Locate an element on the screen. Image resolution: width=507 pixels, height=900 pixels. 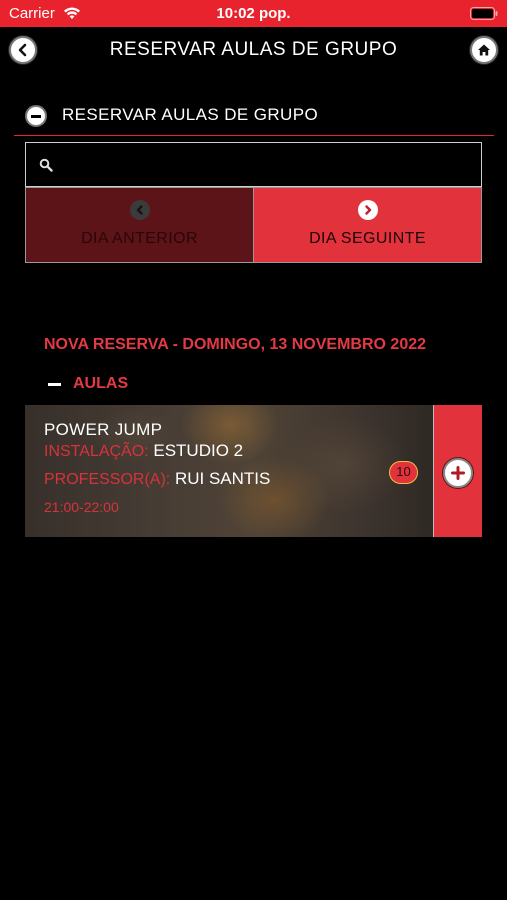
venue-label: INSTALAÇÃO: is located at coordinates (96, 451).